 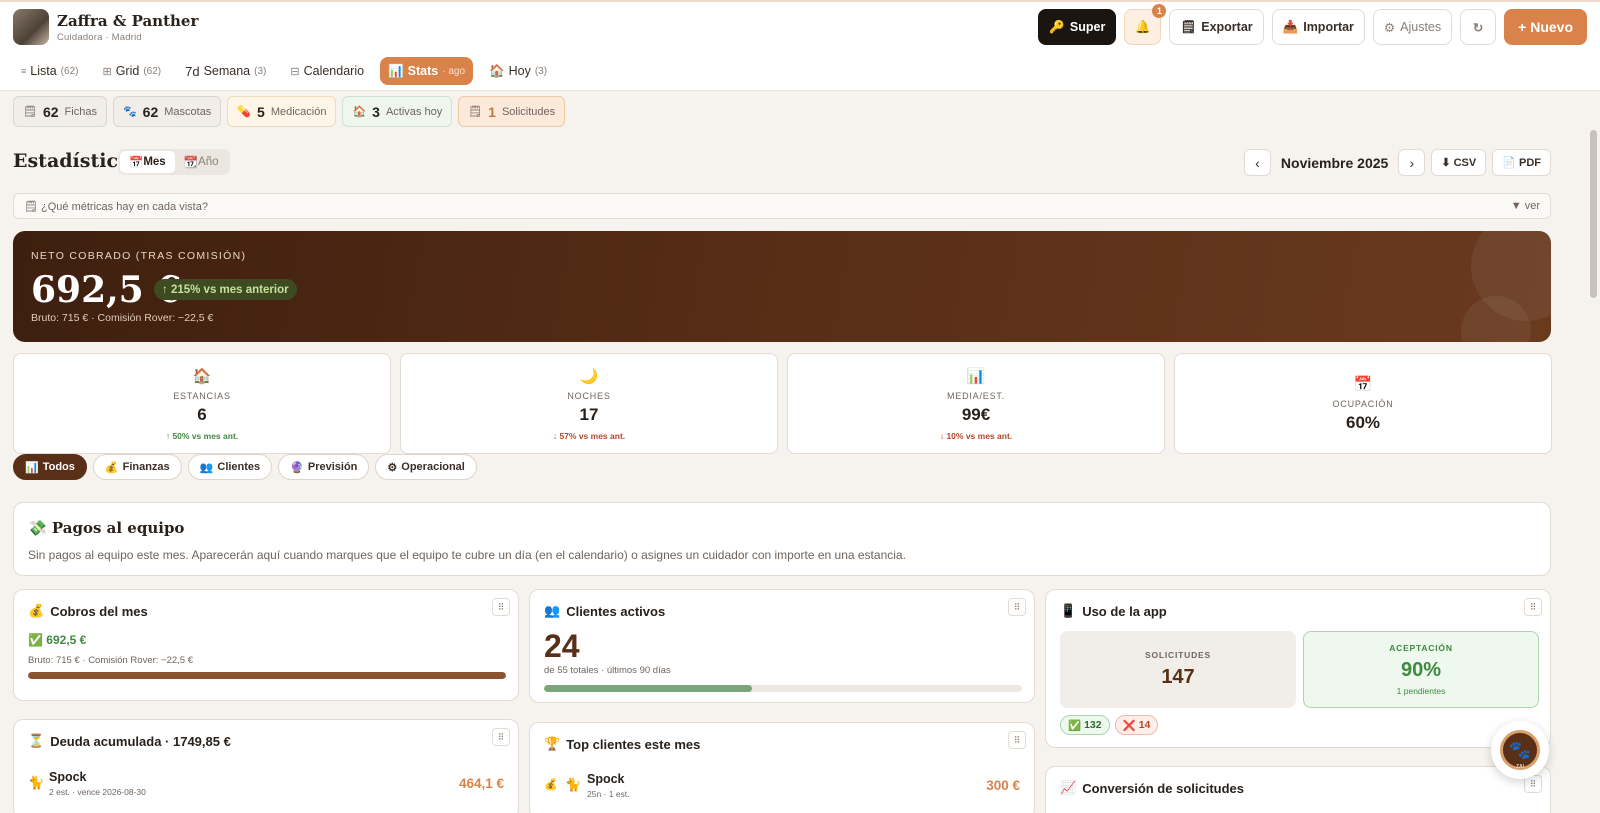 What do you see at coordinates (1075, 725) in the screenshot?
I see `check-icon: ✅` at bounding box center [1075, 725].